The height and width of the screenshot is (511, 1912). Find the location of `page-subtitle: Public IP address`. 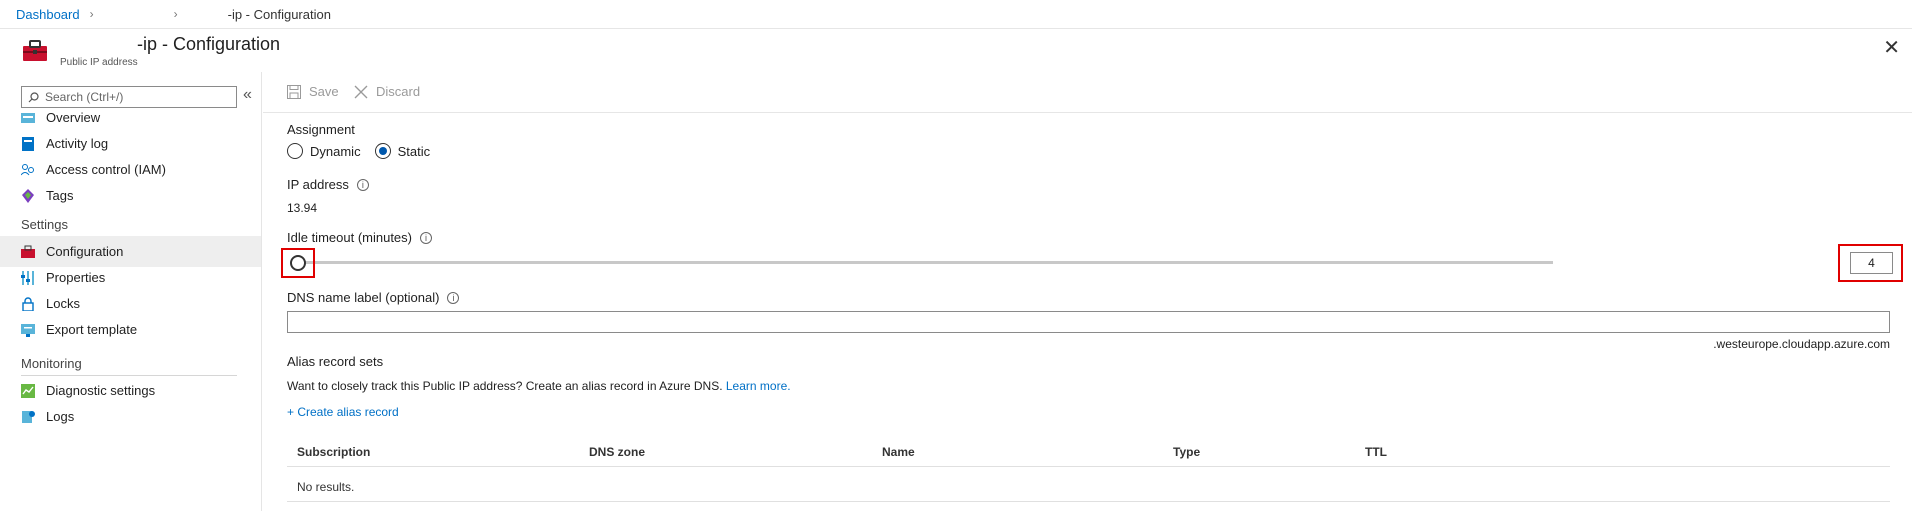

page-subtitle: Public IP address is located at coordinates (99, 62).